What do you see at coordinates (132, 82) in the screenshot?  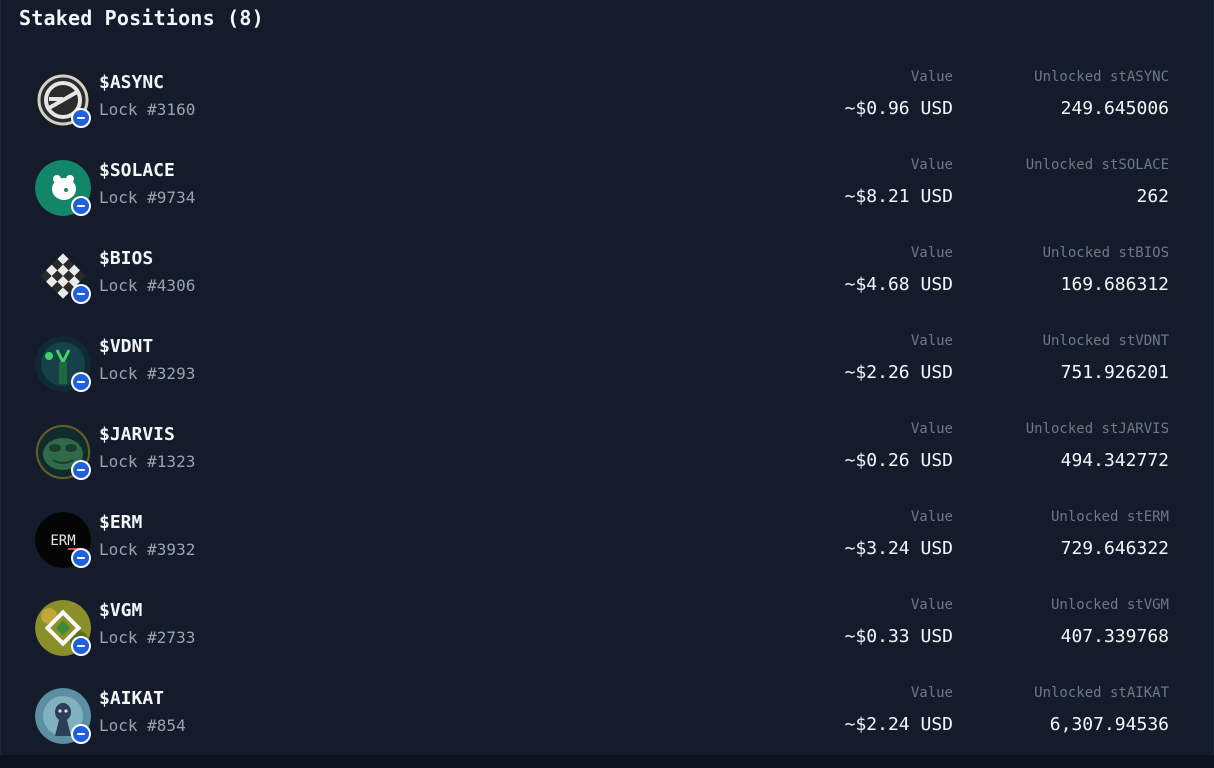 I see `token-ticker: $ASYNC` at bounding box center [132, 82].